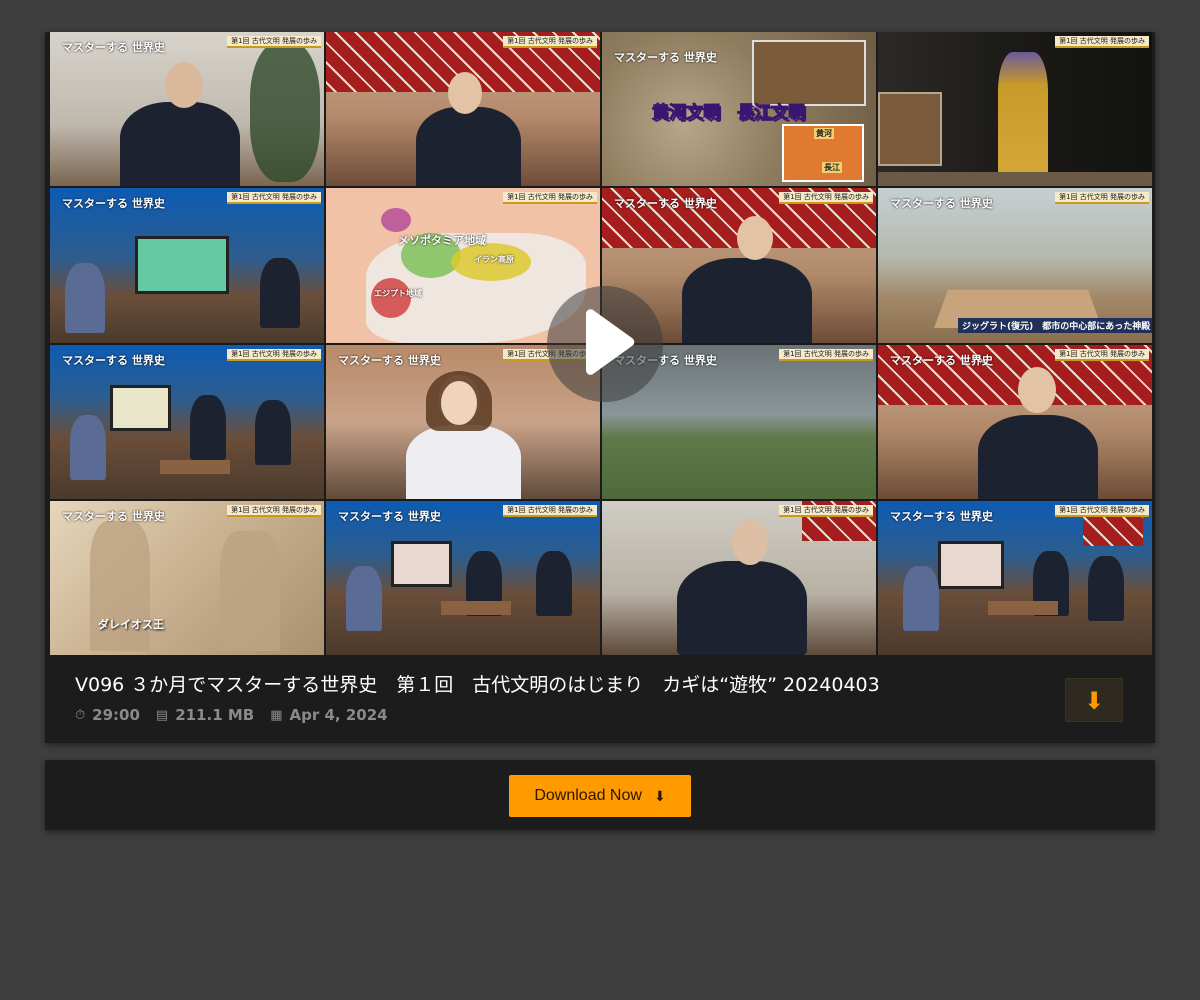  What do you see at coordinates (494, 260) in the screenshot?
I see `map-label-iran: イラン高原` at bounding box center [494, 260].